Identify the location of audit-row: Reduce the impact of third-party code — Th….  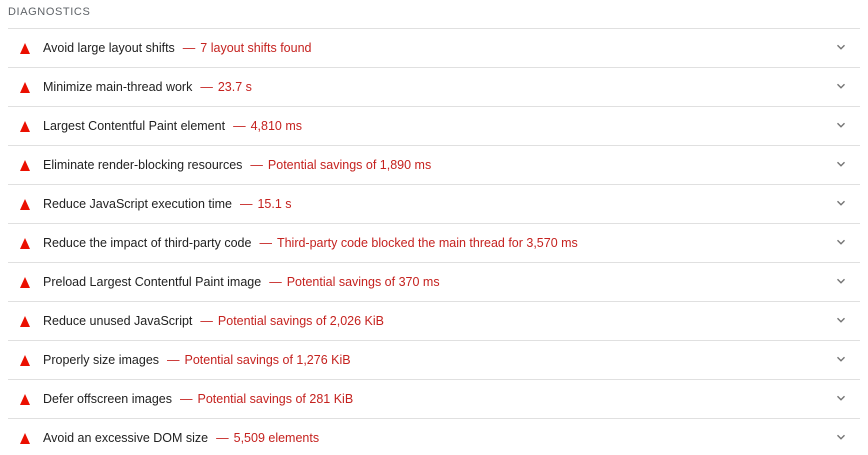
(434, 242).